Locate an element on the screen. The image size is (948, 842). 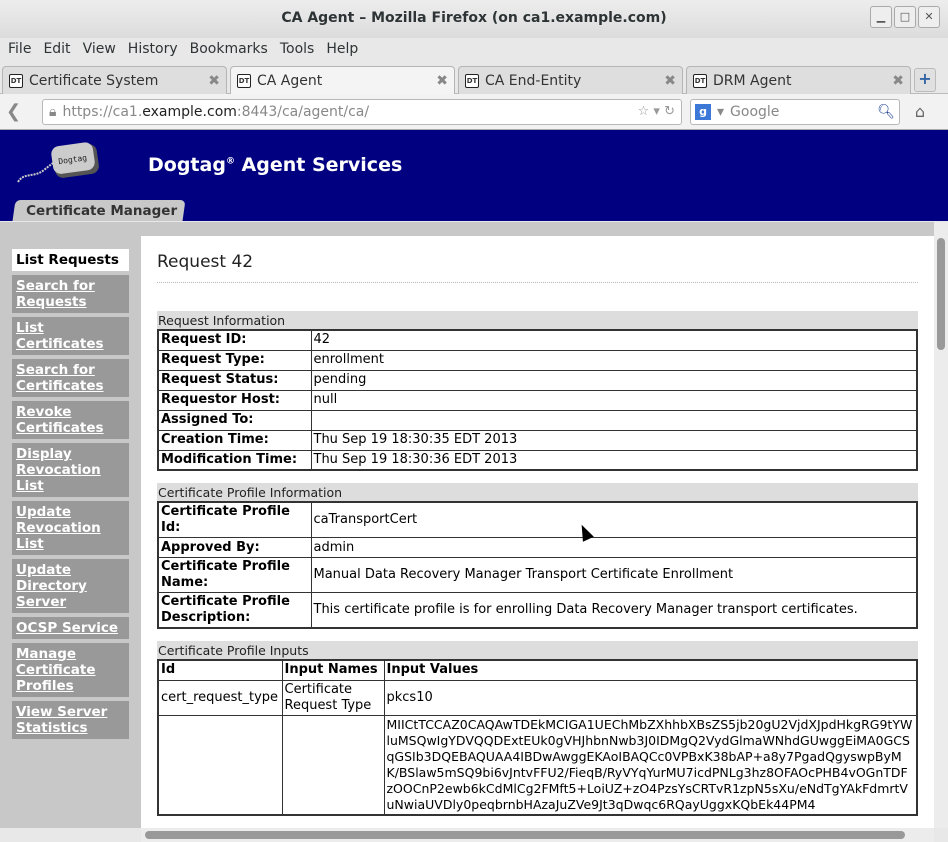
sidebar-item-list-certificates: List Certificates is located at coordinates (70, 336).